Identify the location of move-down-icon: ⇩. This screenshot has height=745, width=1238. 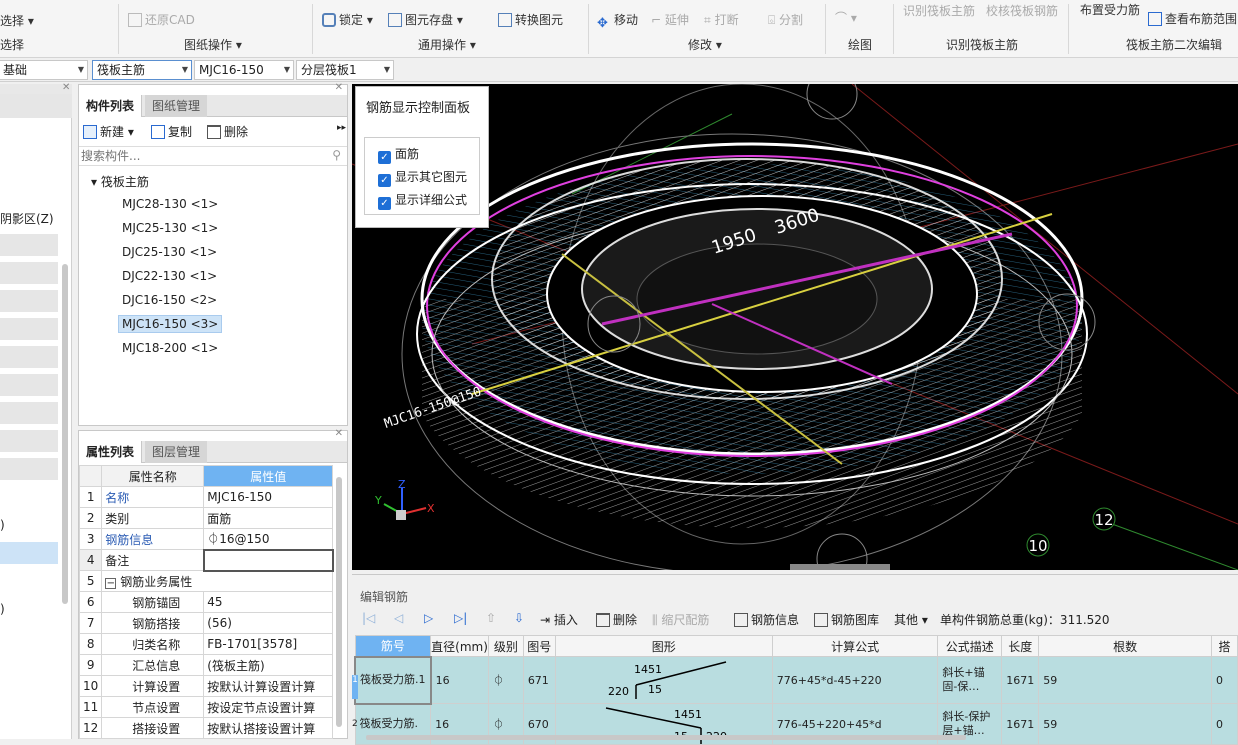
(519, 618).